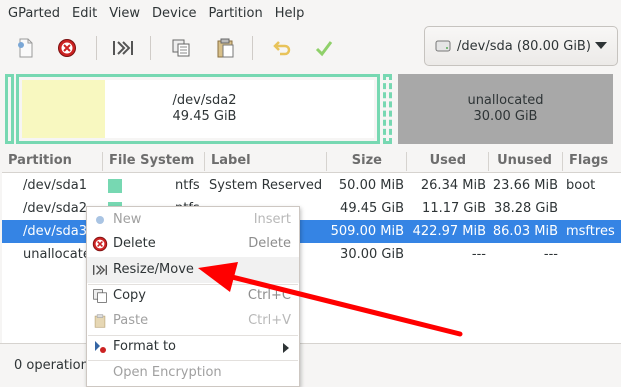 This screenshot has width=621, height=387. Describe the element at coordinates (330, 299) in the screenshot. I see `annotation-arrow` at that location.